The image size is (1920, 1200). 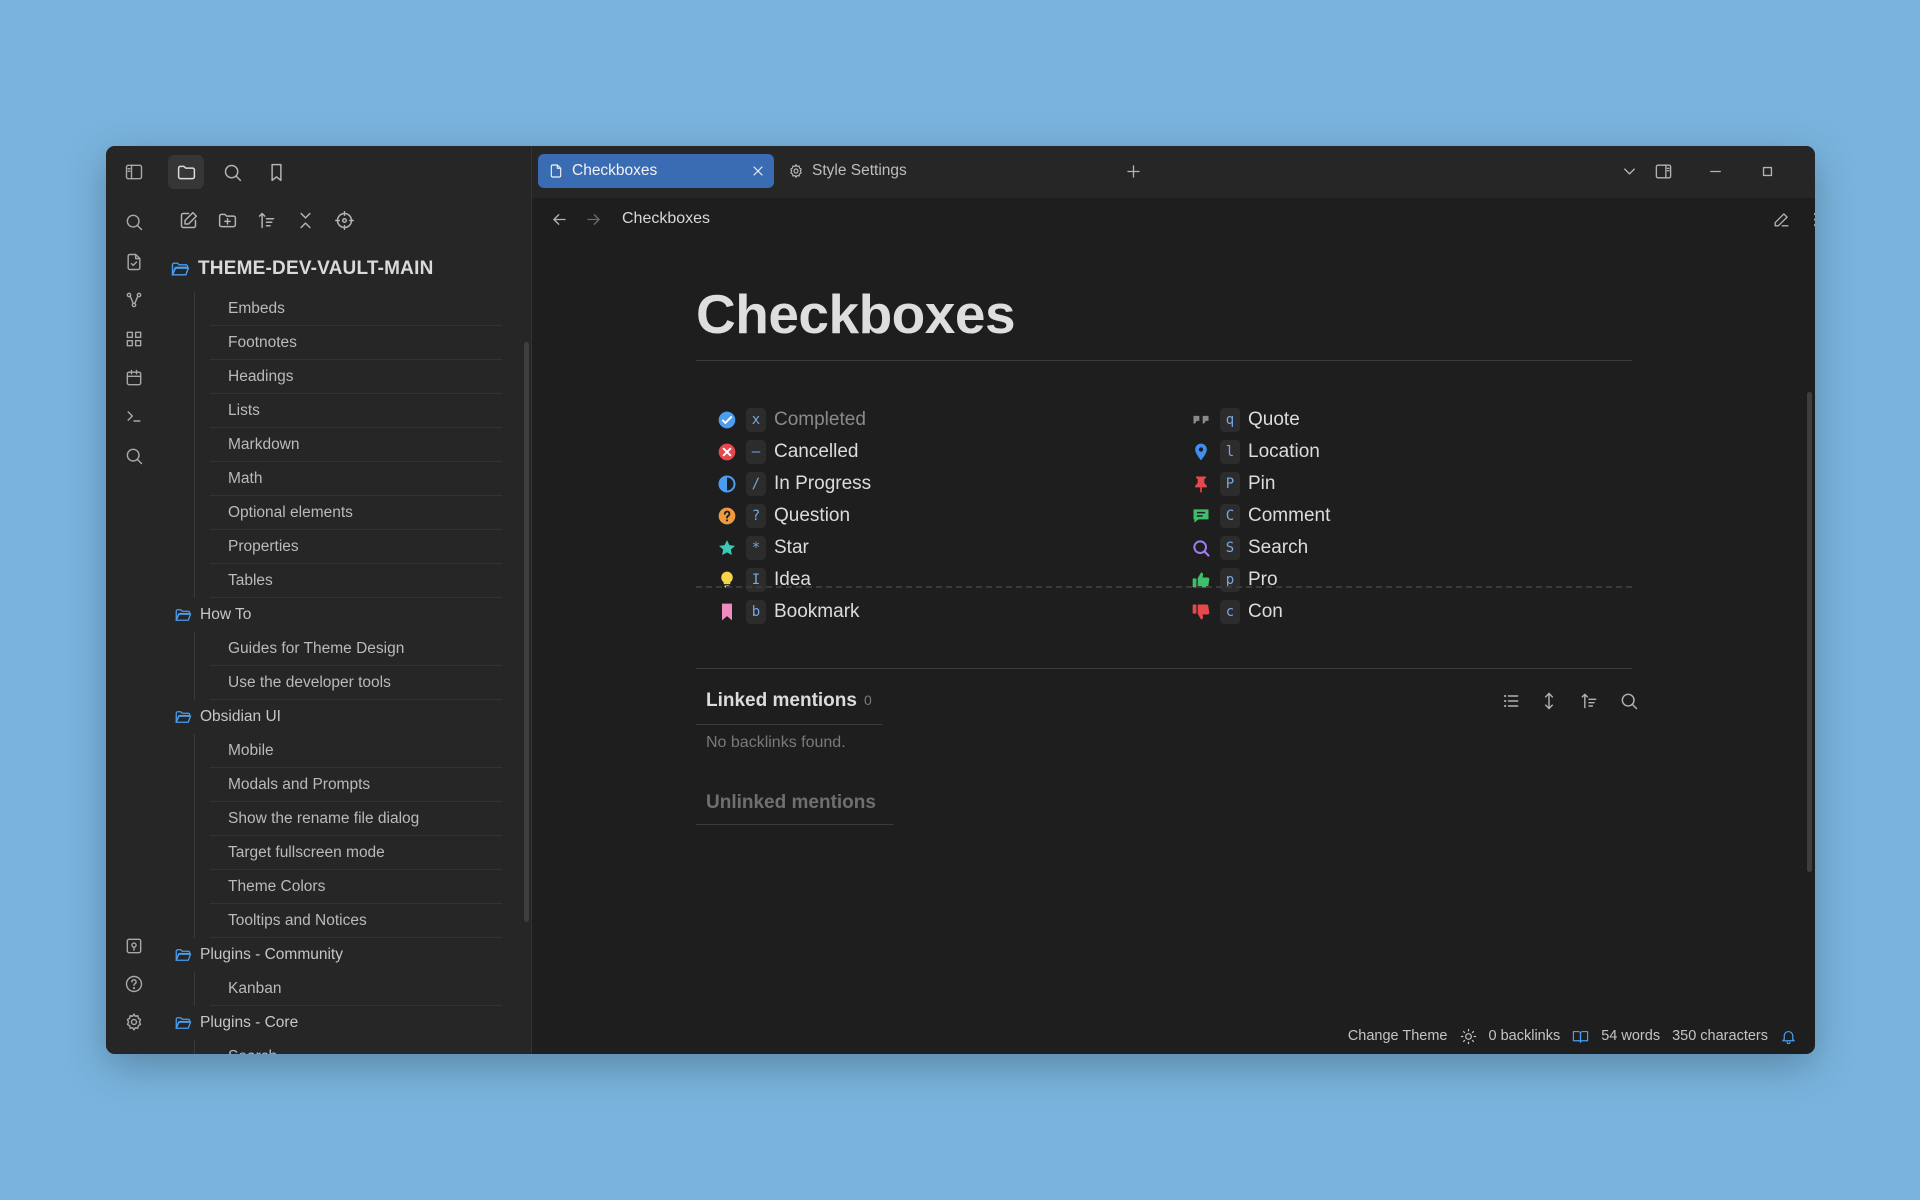 What do you see at coordinates (134, 378) in the screenshot?
I see `calendar-icon` at bounding box center [134, 378].